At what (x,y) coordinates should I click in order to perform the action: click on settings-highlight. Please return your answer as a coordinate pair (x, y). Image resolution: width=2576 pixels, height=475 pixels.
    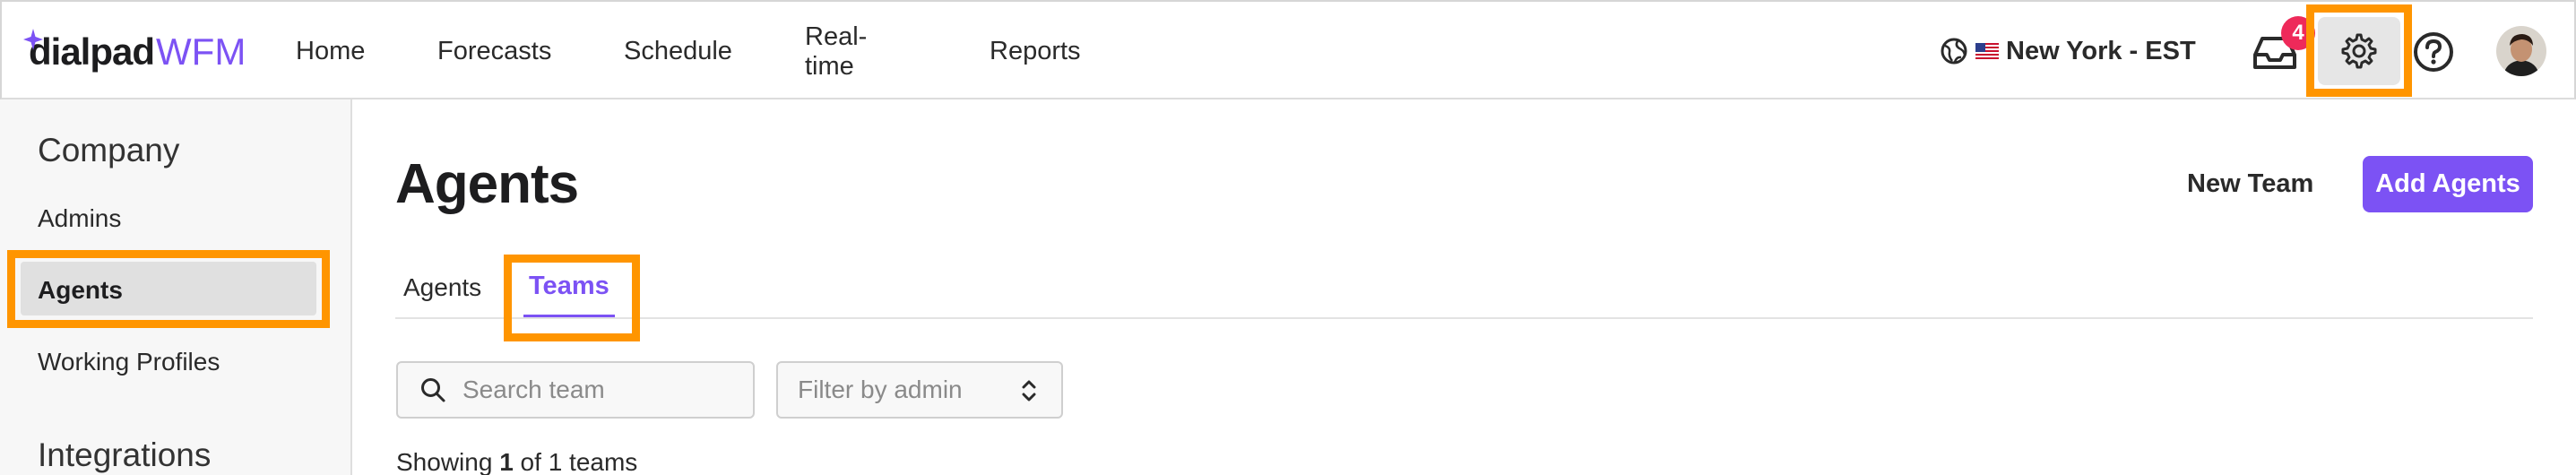
    Looking at the image, I should click on (2359, 50).